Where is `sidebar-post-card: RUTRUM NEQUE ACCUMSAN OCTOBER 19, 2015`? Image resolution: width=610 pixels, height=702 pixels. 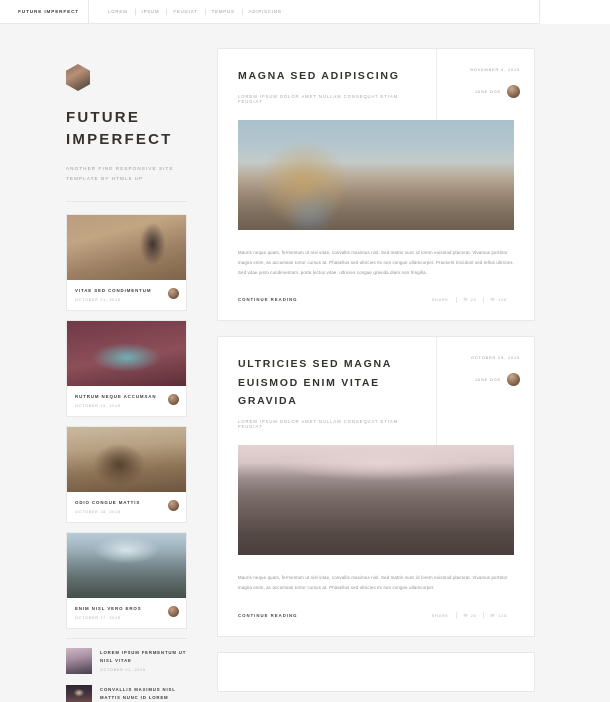 sidebar-post-card: RUTRUM NEQUE ACCUMSAN OCTOBER 19, 2015 is located at coordinates (126, 368).